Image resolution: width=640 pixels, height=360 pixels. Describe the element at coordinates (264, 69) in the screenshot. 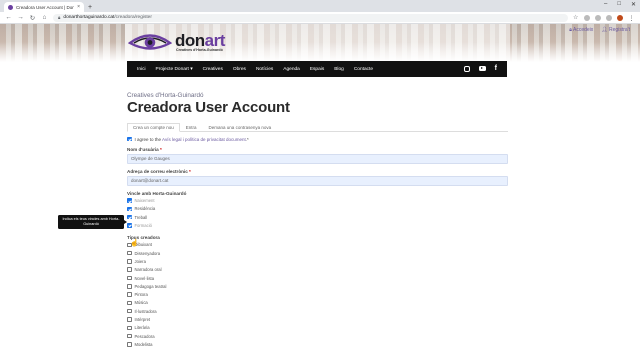

I see `nav-item-noticies: Notícies` at that location.